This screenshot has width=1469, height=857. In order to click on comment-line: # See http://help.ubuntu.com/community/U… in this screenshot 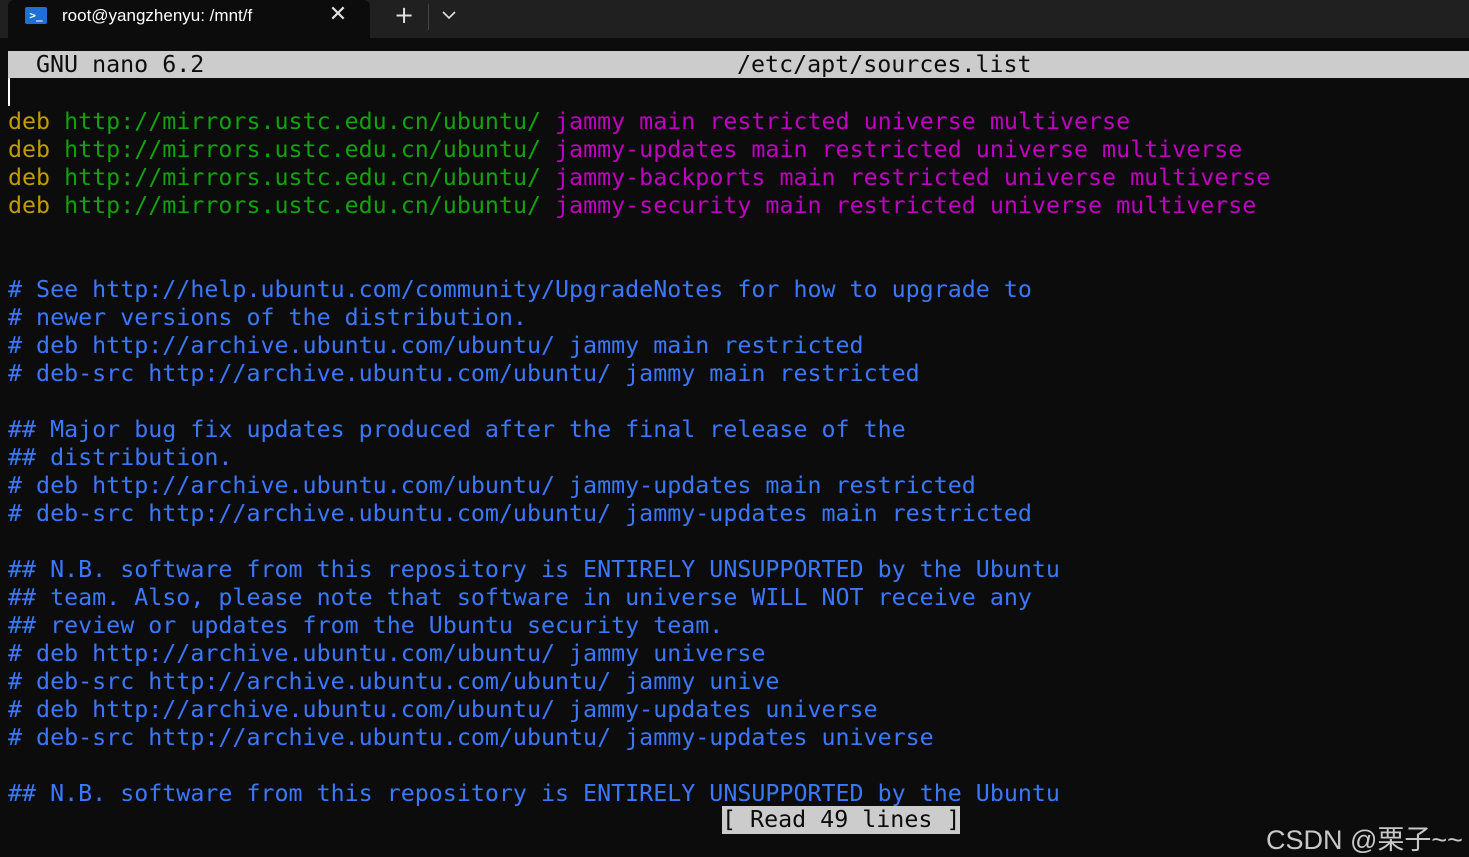, I will do `click(520, 289)`.